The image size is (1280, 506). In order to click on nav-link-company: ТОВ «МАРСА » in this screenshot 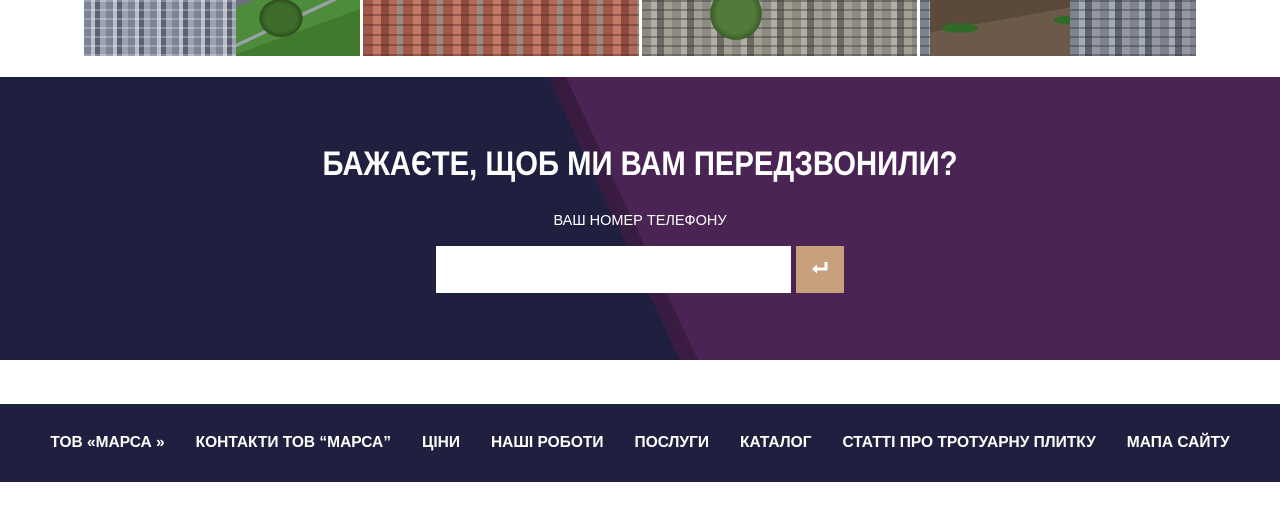, I will do `click(107, 443)`.